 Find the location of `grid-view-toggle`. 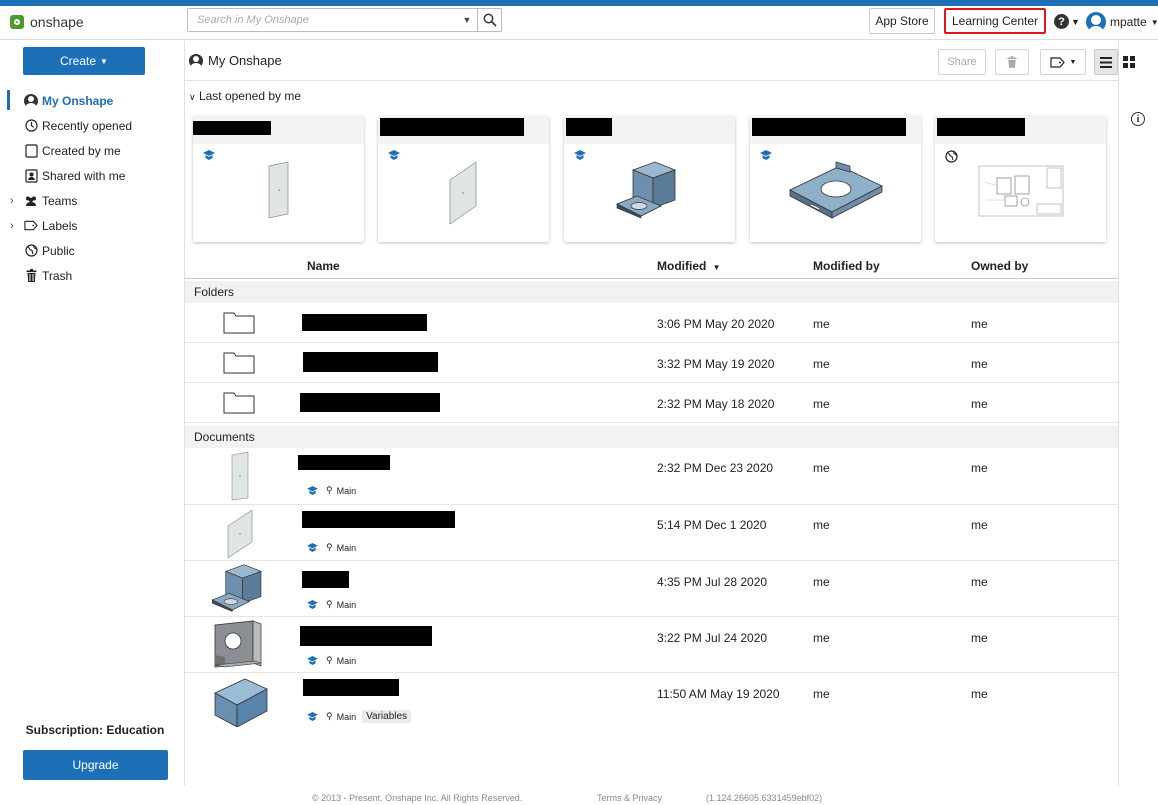

grid-view-toggle is located at coordinates (1129, 62).